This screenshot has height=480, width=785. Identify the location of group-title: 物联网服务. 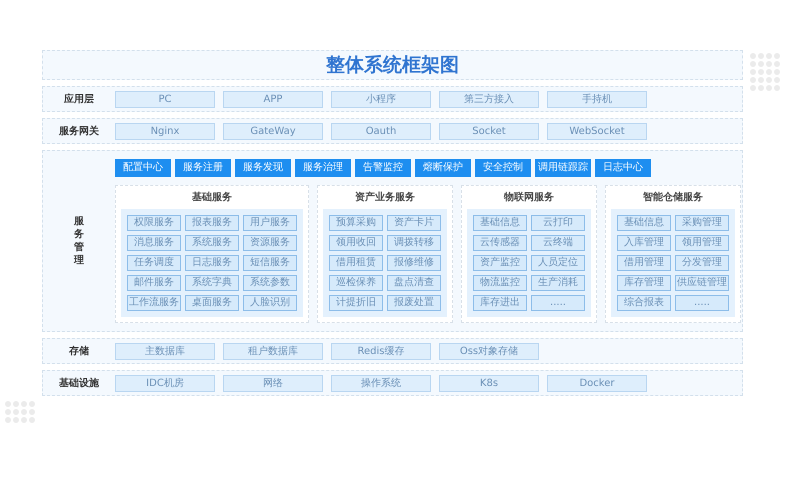
(528, 197).